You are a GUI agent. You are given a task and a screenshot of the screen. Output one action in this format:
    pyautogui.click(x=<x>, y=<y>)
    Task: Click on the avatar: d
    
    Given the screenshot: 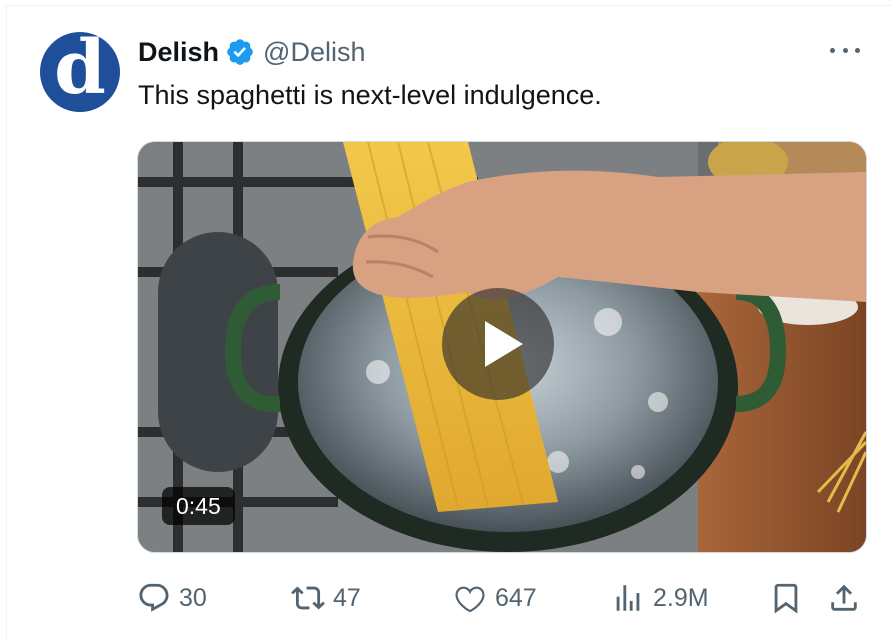 What is the action you would take?
    pyautogui.click(x=80, y=72)
    